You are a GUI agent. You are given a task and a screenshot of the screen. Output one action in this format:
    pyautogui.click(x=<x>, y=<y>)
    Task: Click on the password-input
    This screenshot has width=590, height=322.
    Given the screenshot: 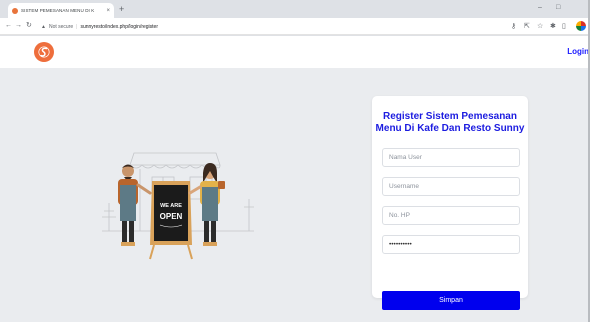 What is the action you would take?
    pyautogui.click(x=451, y=244)
    